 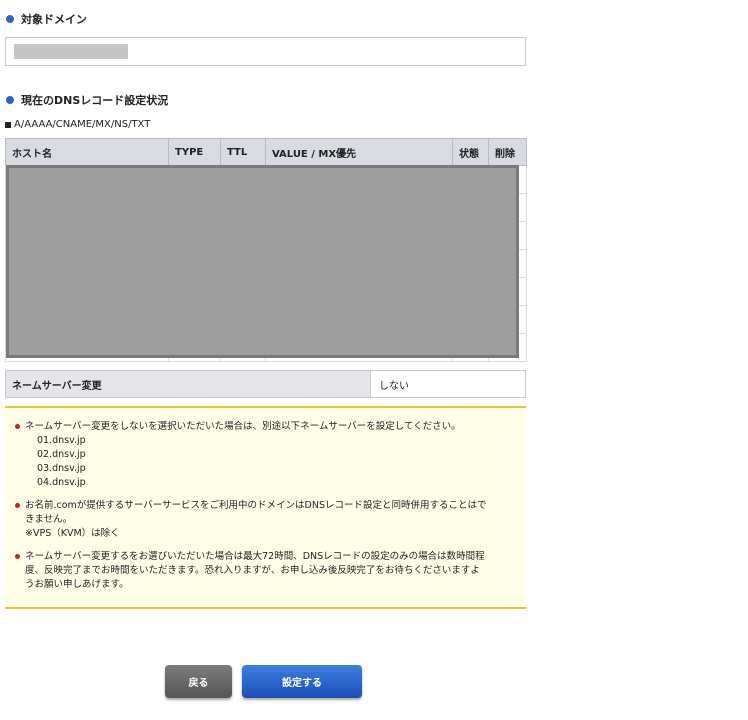 What do you see at coordinates (61, 440) in the screenshot?
I see `nameserver-1: 01.dnsv.jp` at bounding box center [61, 440].